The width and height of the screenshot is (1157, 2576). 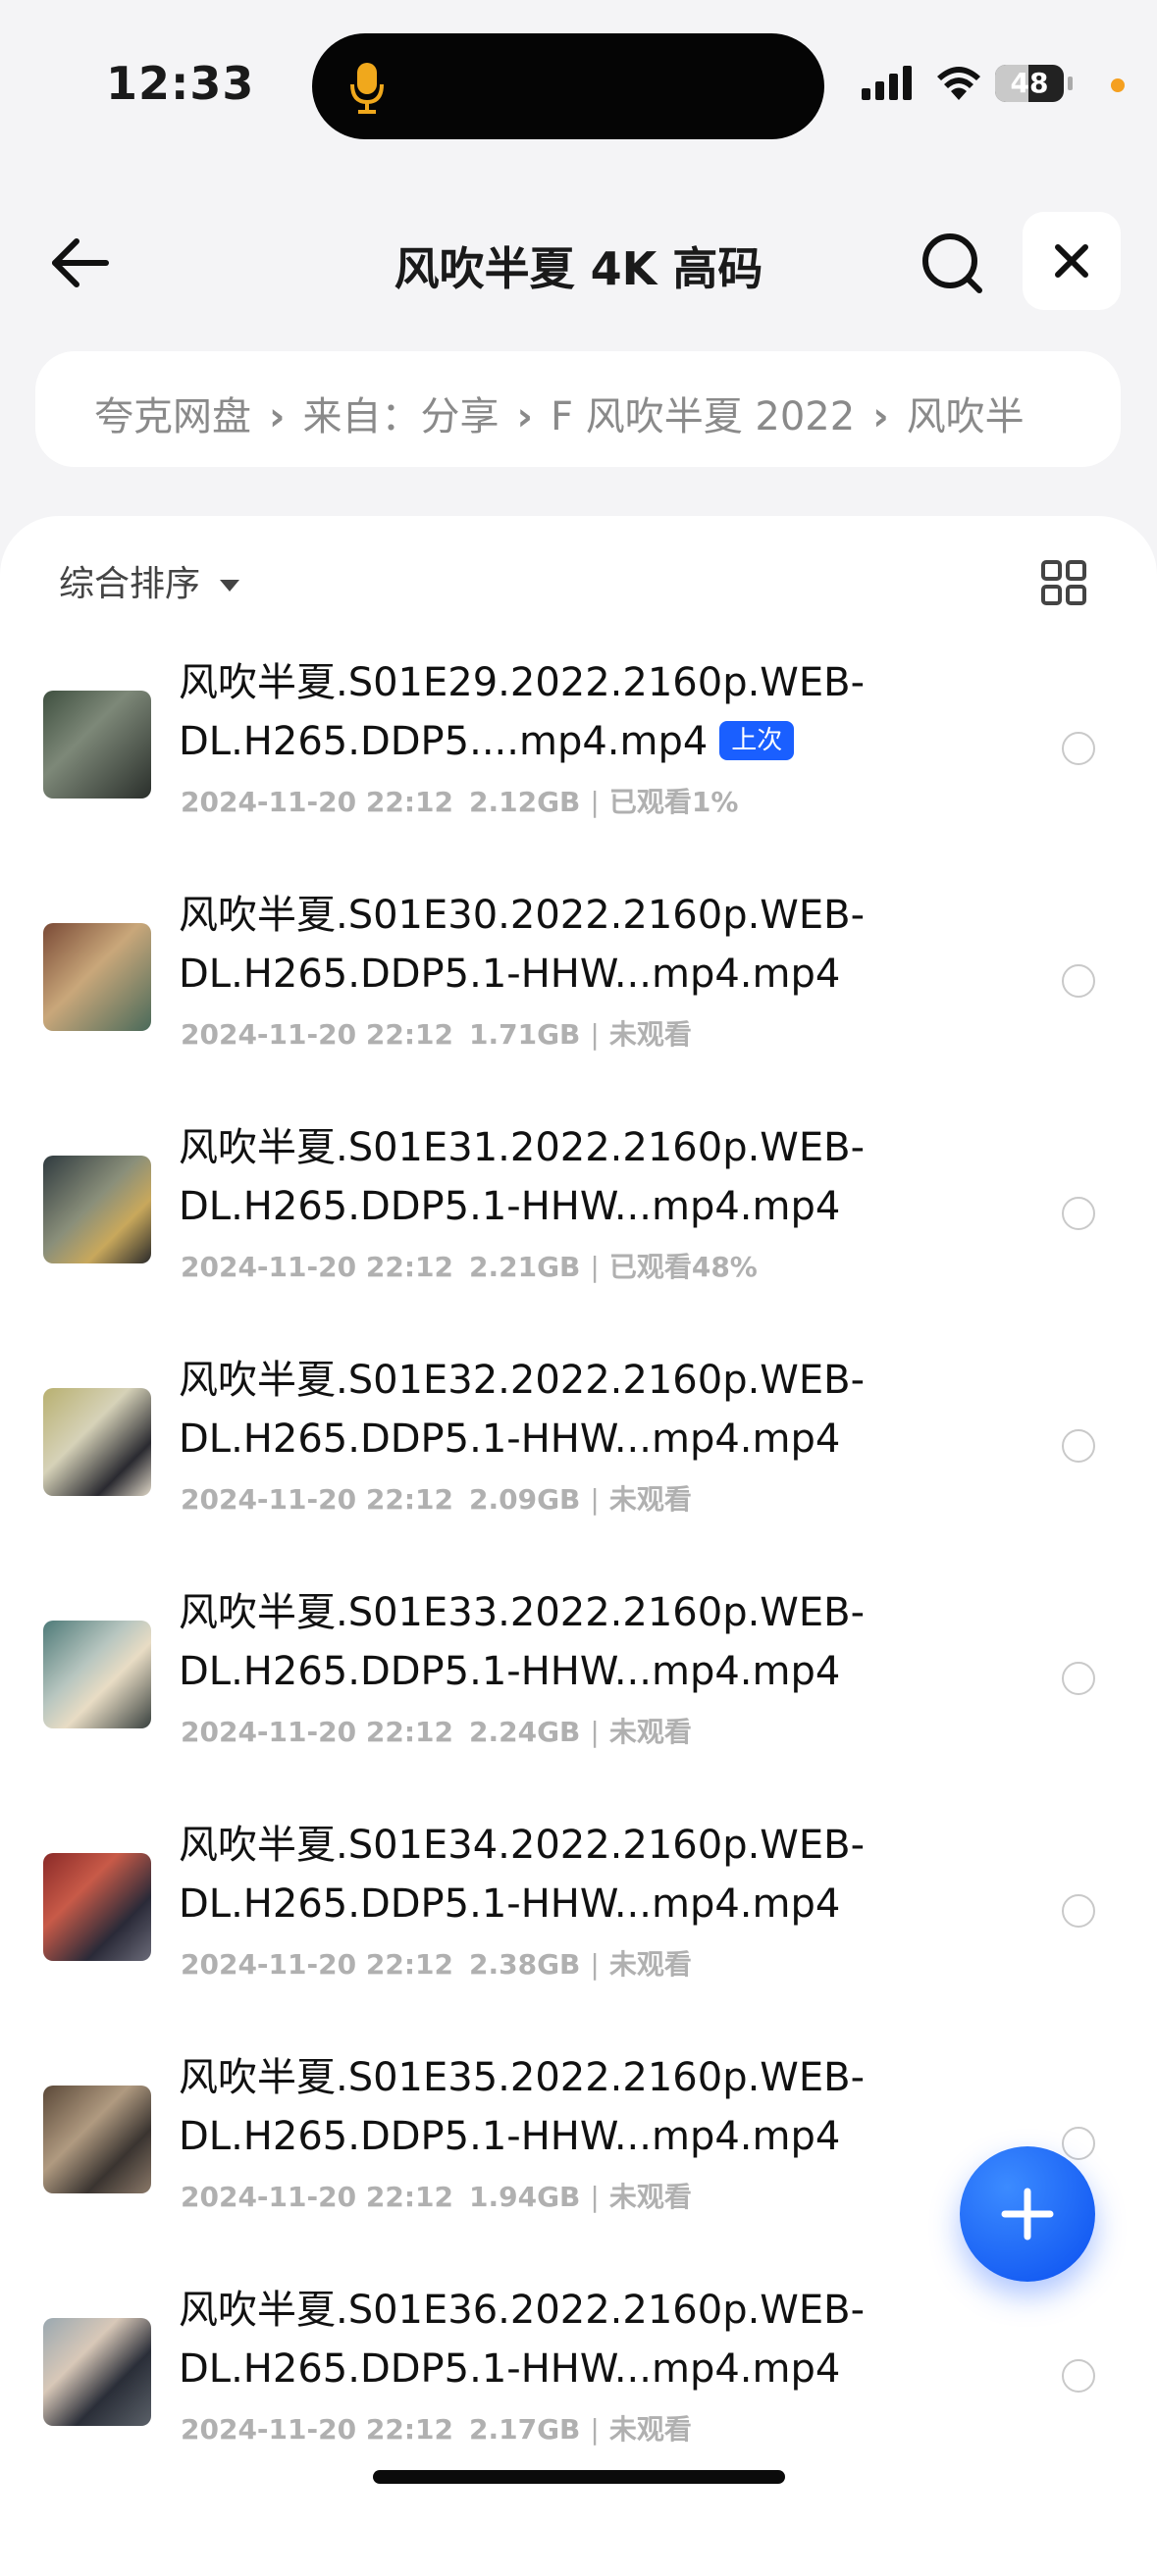 I want to click on file-size: 2.21GB, so click(x=524, y=1267).